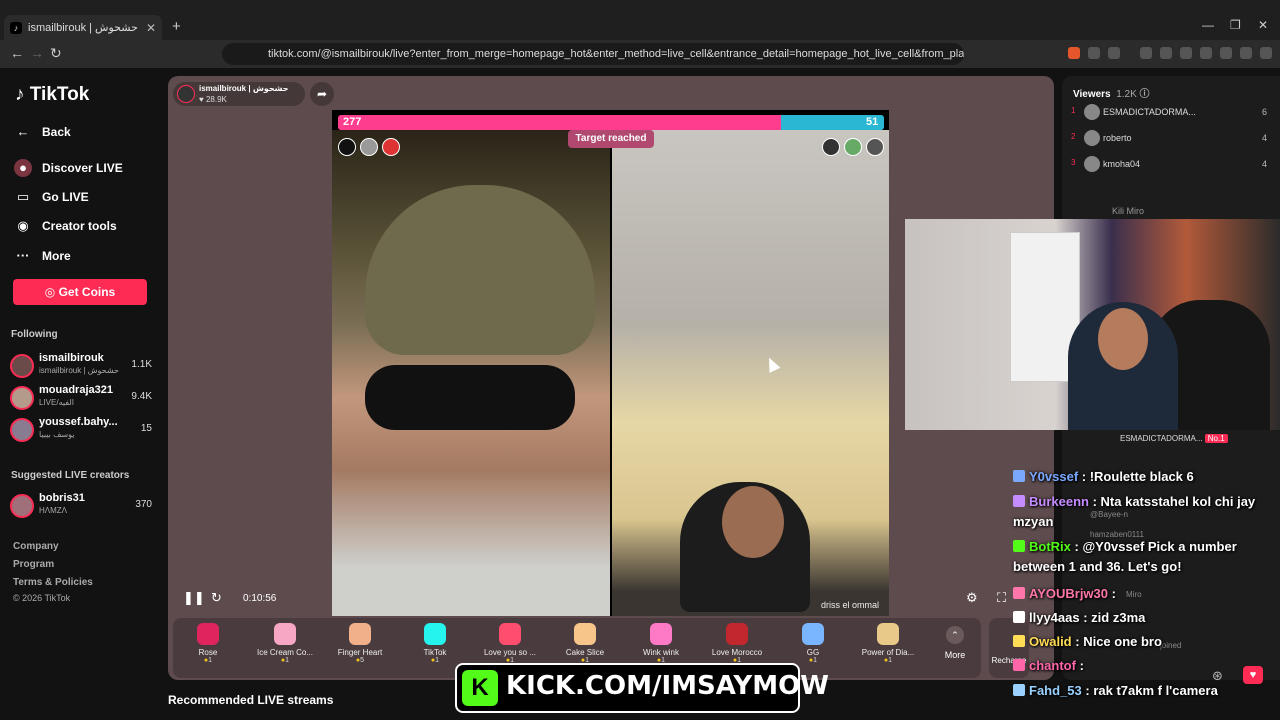 The width and height of the screenshot is (1280, 720). Describe the element at coordinates (480, 688) in the screenshot. I see `kick-logo: K` at that location.